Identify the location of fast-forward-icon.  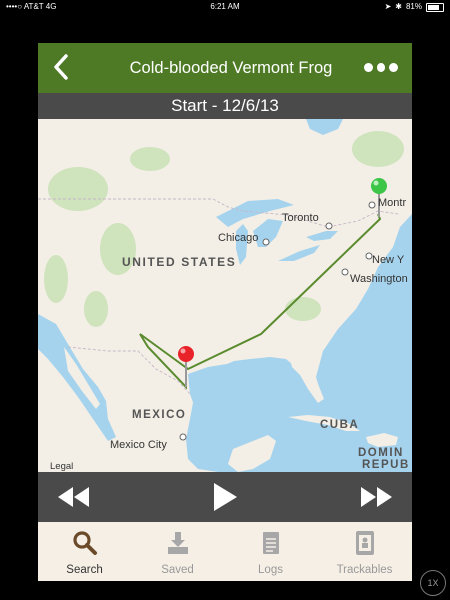
(376, 497).